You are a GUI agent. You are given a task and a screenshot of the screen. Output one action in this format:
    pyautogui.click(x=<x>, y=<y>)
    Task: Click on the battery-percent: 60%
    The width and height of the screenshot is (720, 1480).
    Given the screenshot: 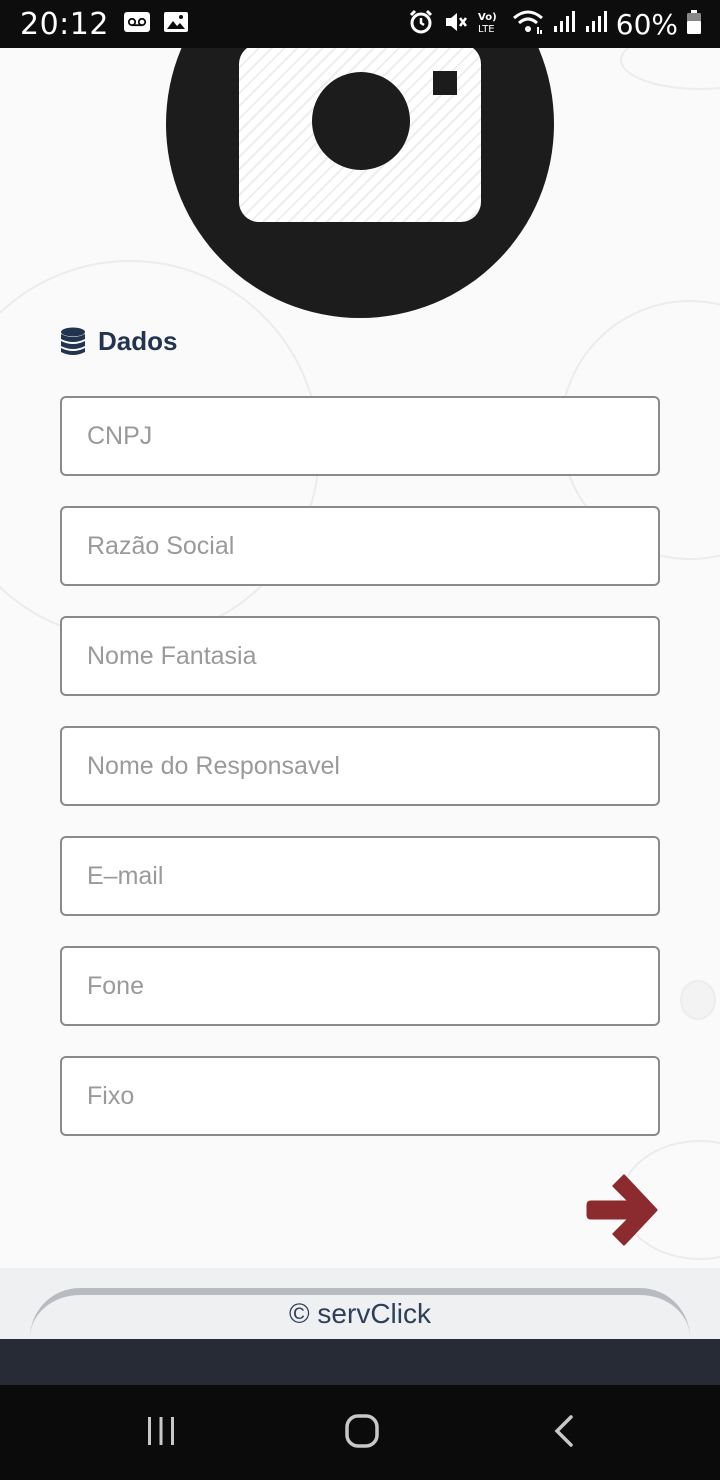 What is the action you would take?
    pyautogui.click(x=646, y=24)
    